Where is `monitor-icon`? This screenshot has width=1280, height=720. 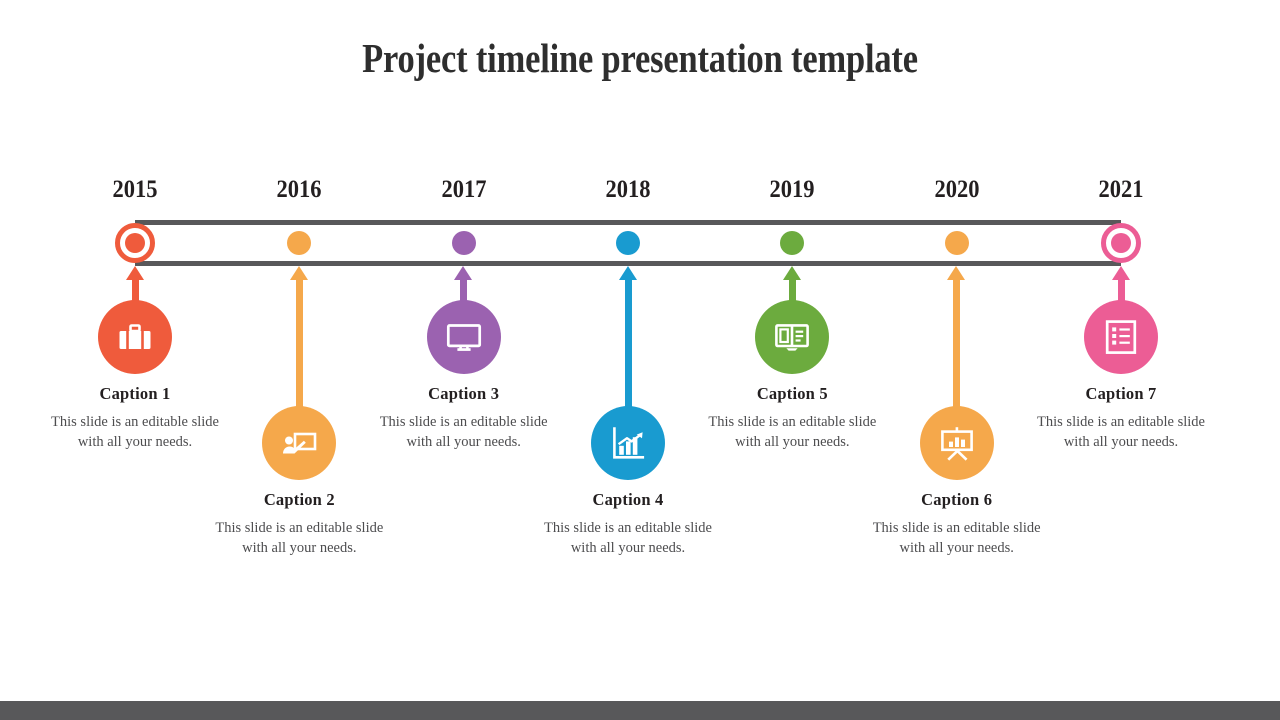
monitor-icon is located at coordinates (464, 337).